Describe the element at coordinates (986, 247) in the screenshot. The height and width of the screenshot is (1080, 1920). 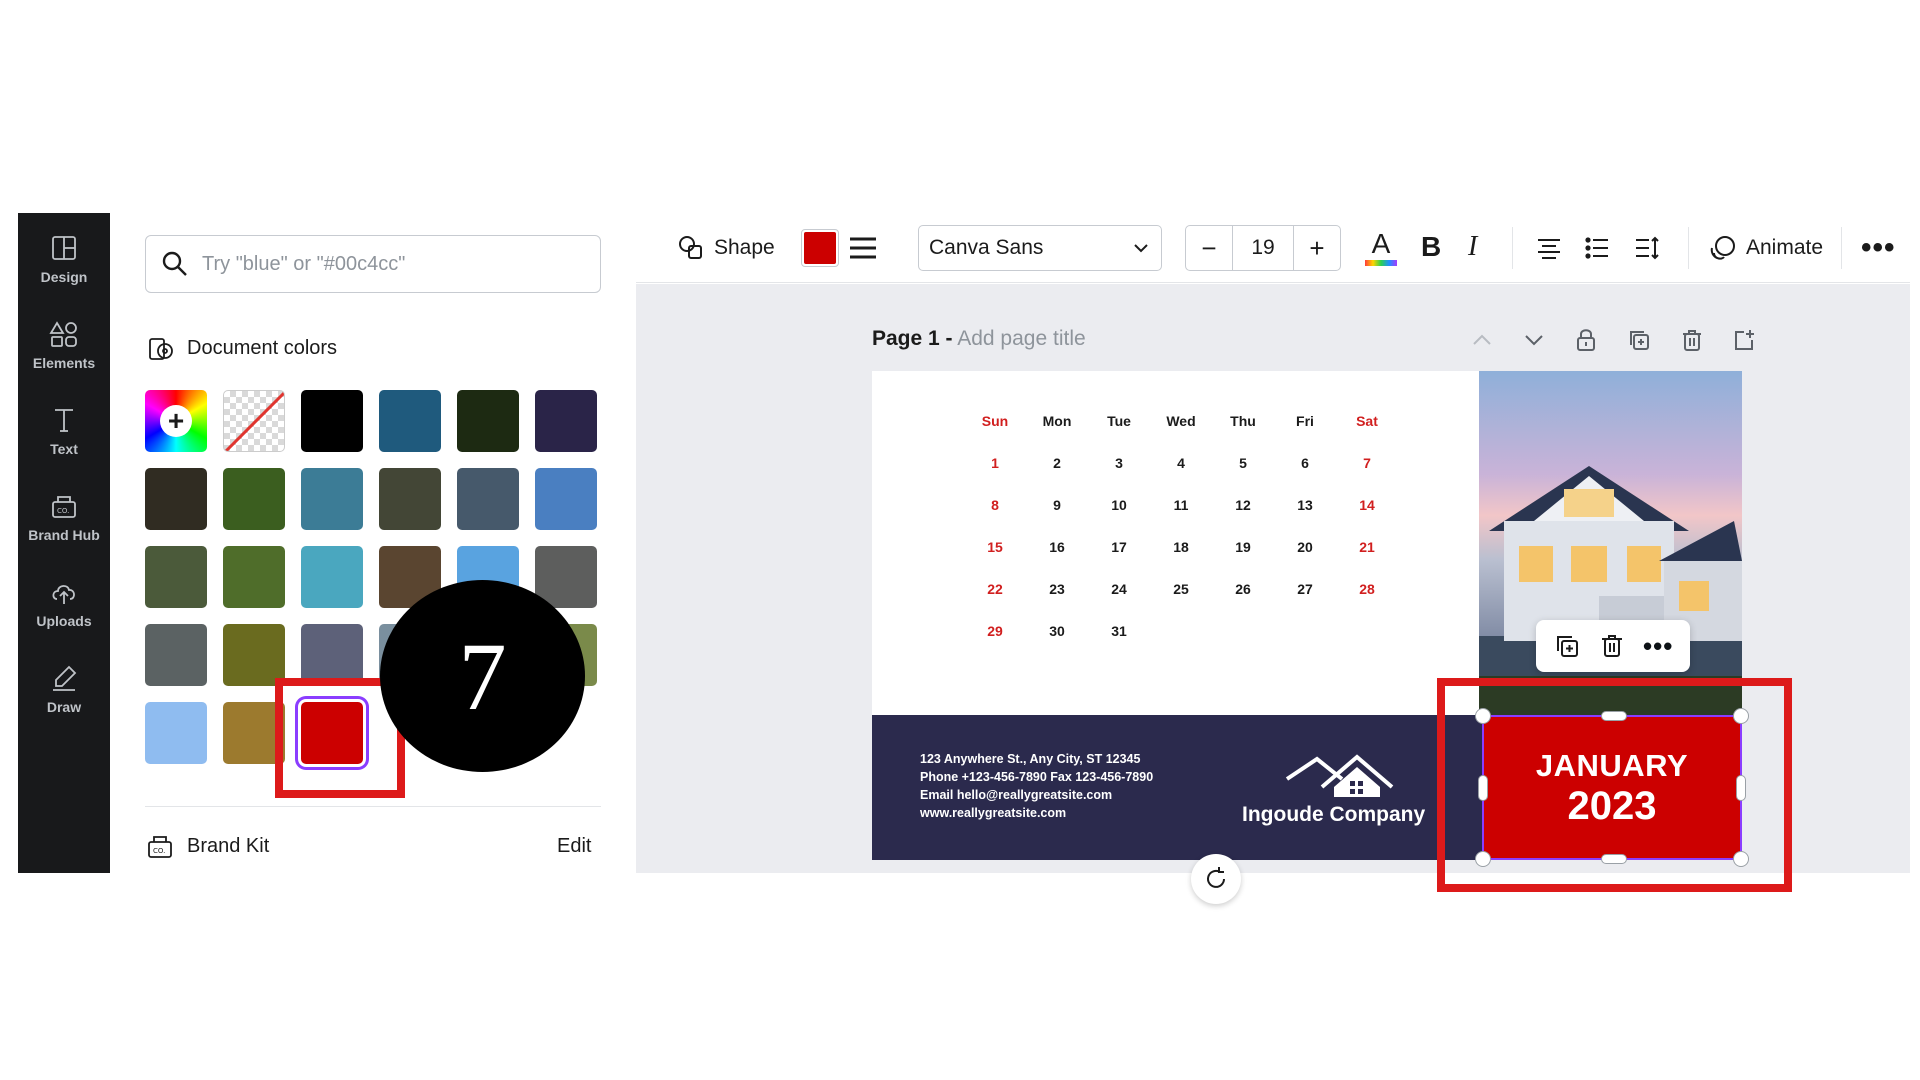
I see `font-family-value: Canva Sans` at that location.